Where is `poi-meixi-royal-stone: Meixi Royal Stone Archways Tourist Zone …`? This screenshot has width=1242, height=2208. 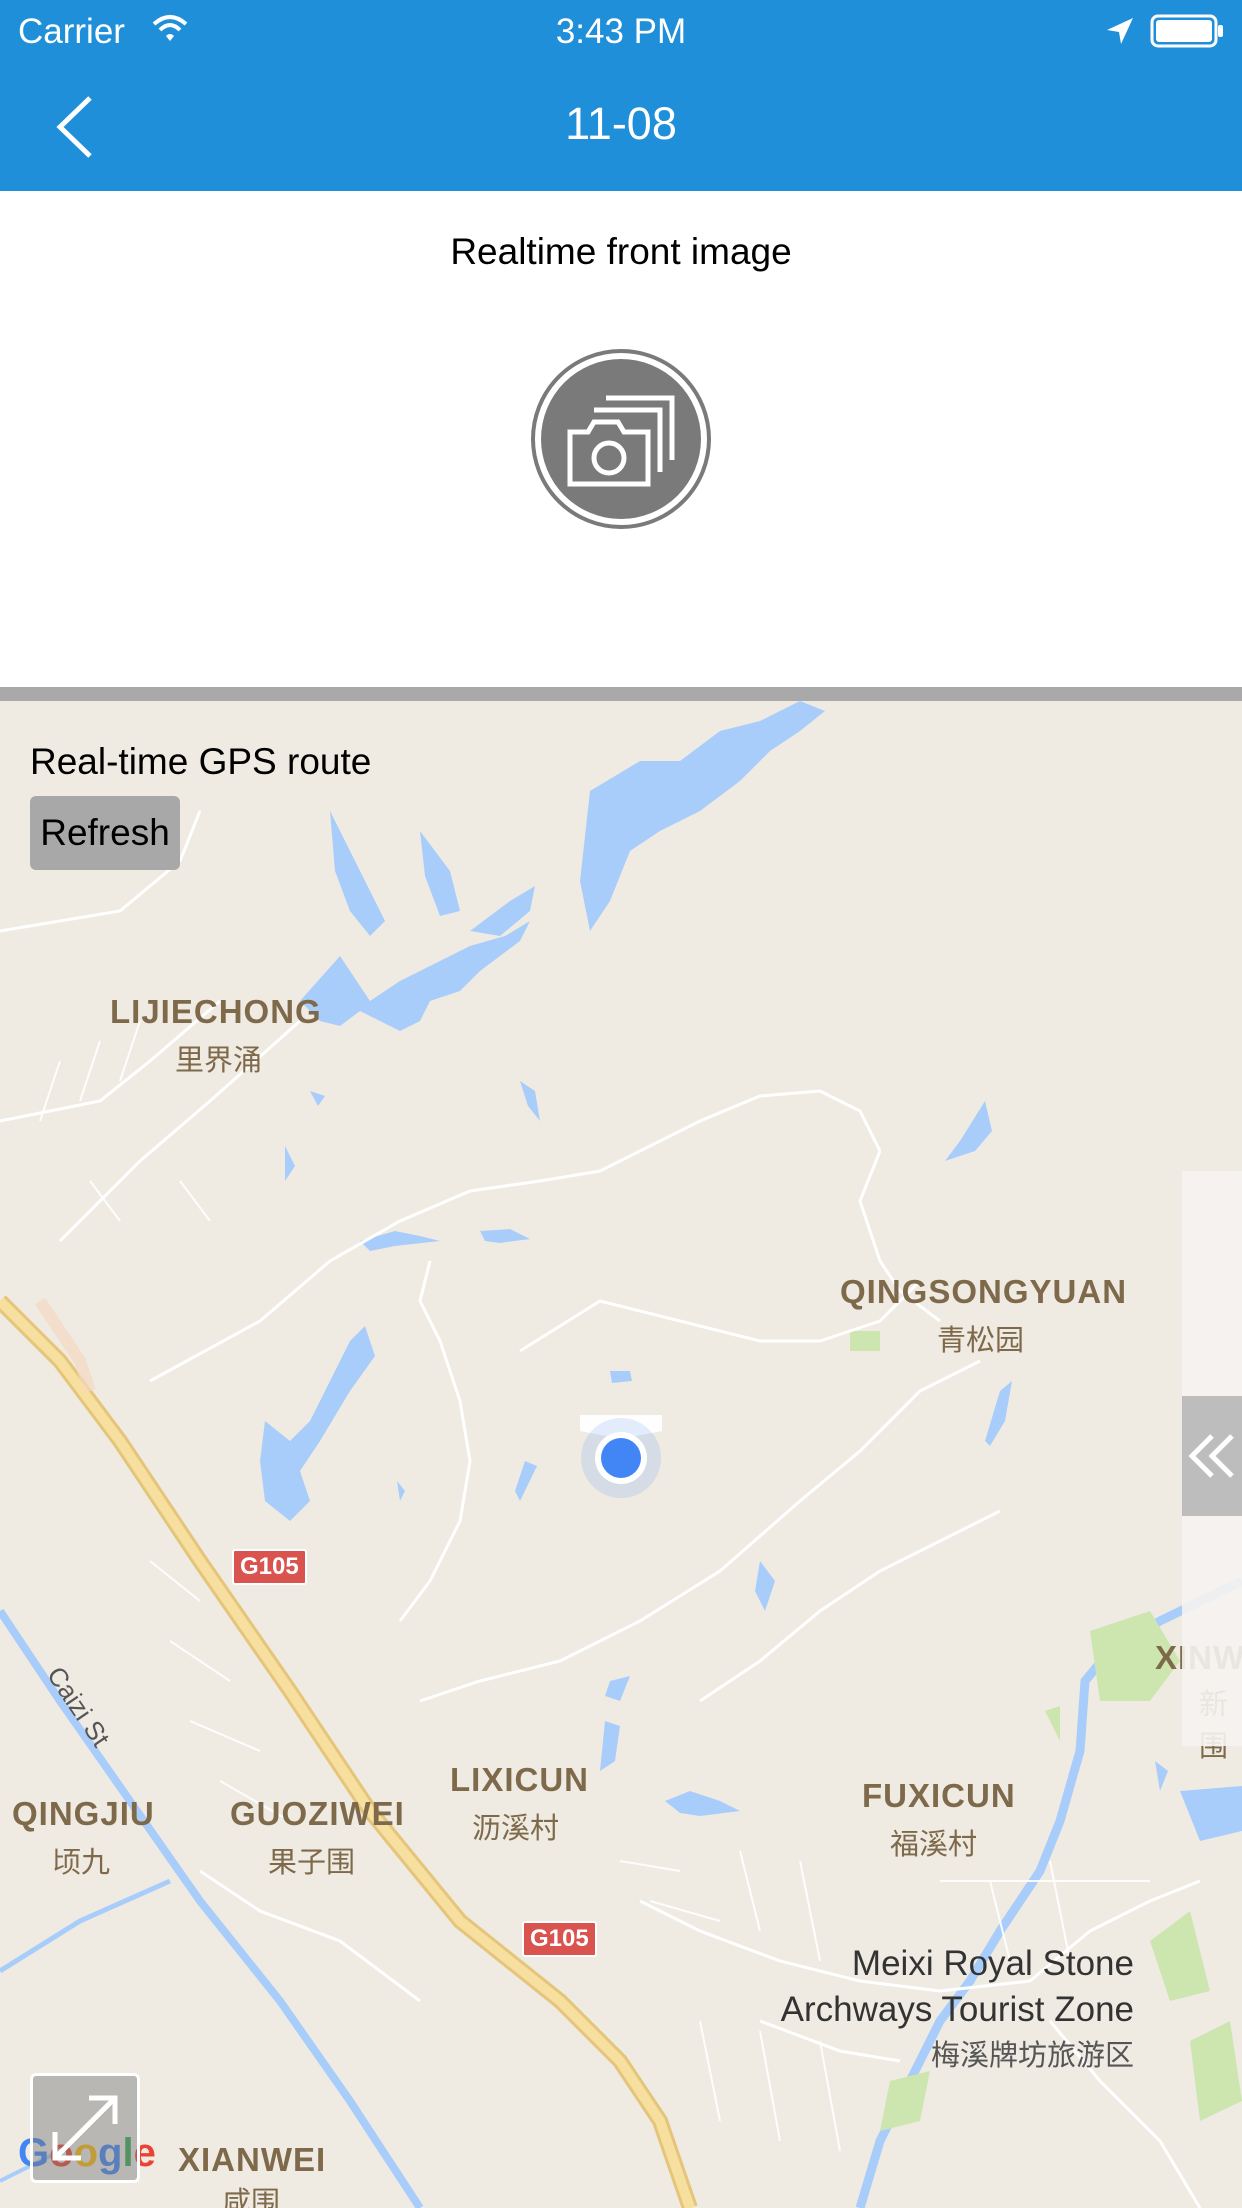
poi-meixi-royal-stone: Meixi Royal Stone Archways Tourist Zone … is located at coordinates (927, 2010).